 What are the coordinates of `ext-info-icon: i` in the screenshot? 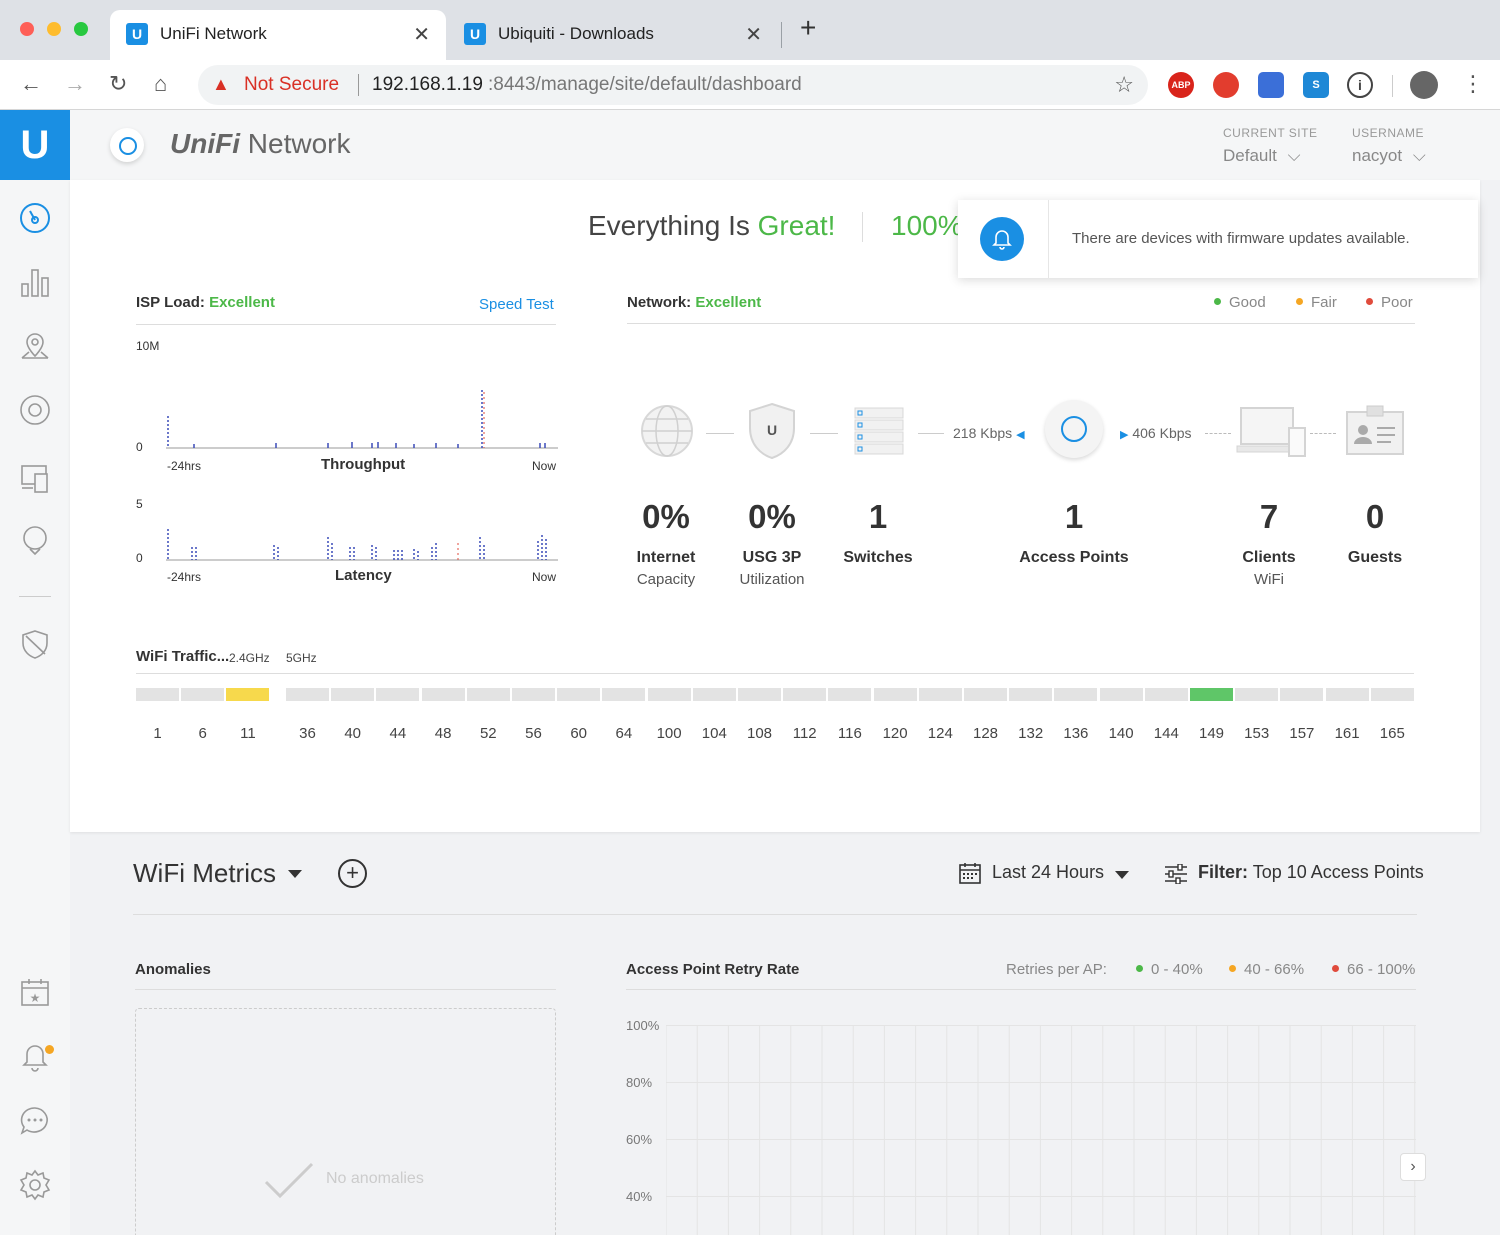 It's located at (1360, 85).